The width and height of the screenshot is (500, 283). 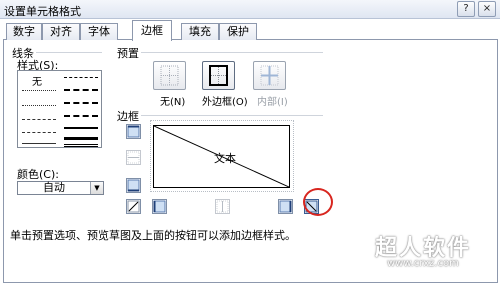 I want to click on preset-inside-icon, so click(x=269, y=75).